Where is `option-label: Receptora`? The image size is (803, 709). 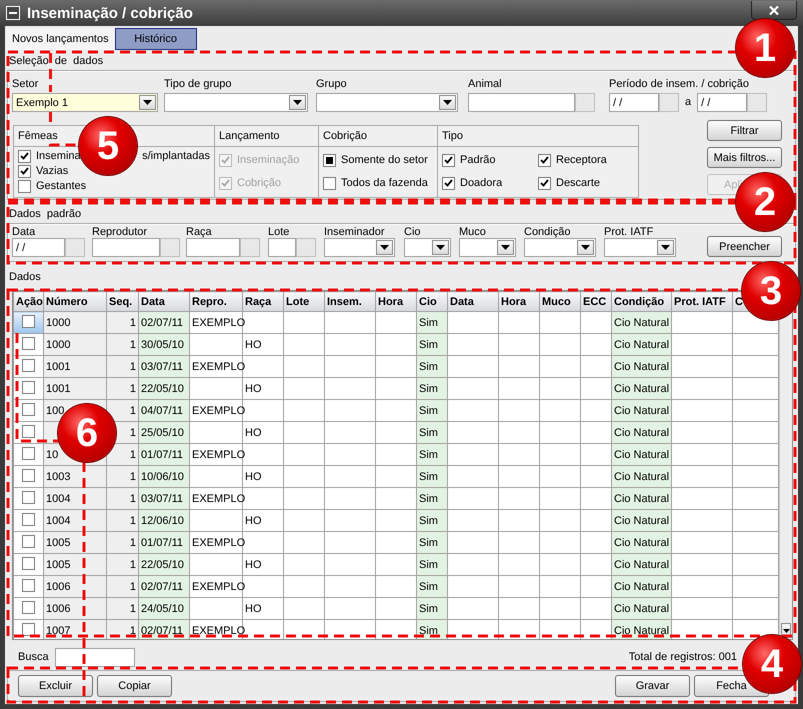 option-label: Receptora is located at coordinates (581, 160).